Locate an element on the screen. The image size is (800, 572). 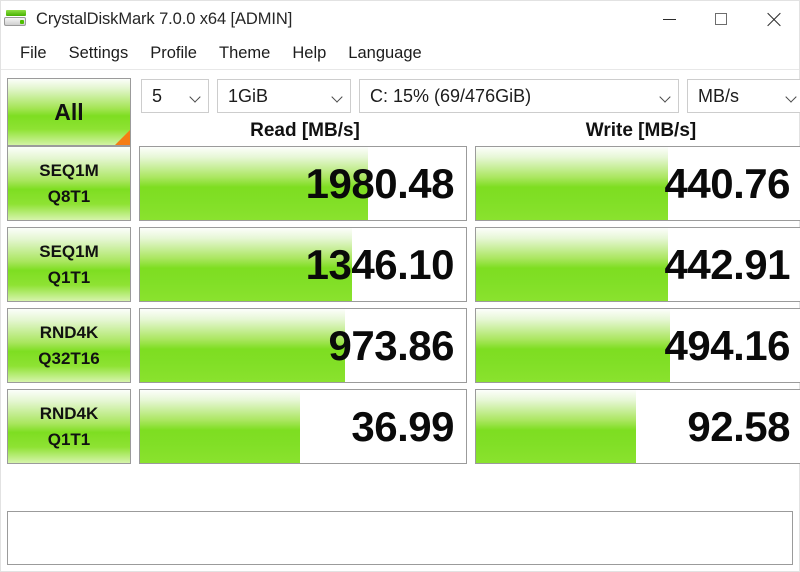
write-column-header: Write [MB/s] is located at coordinates (641, 130).